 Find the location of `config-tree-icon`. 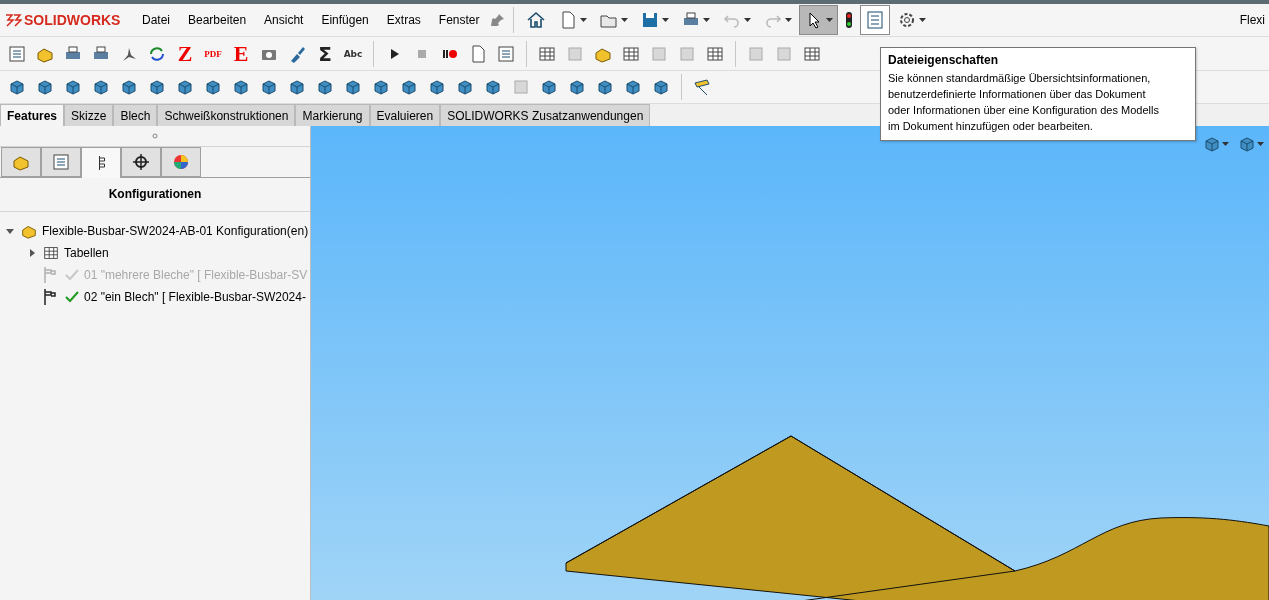

config-tree-icon is located at coordinates (101, 163).